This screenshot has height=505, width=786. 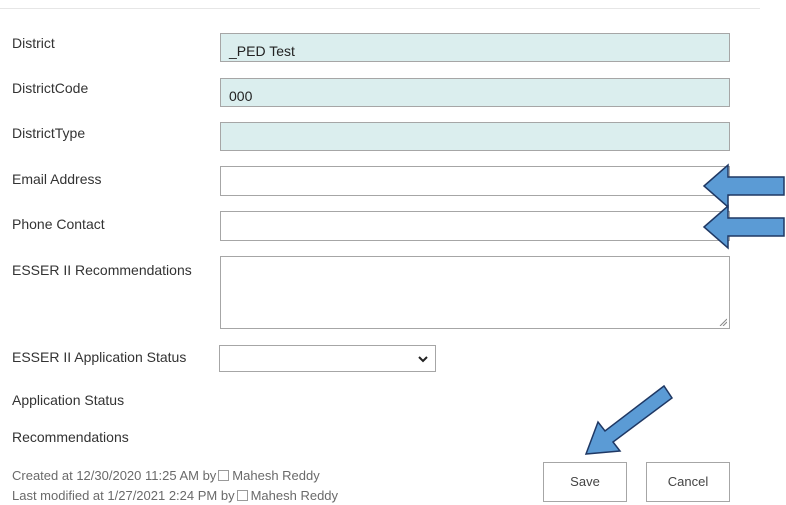 What do you see at coordinates (475, 226) in the screenshot?
I see `phone-contact-input` at bounding box center [475, 226].